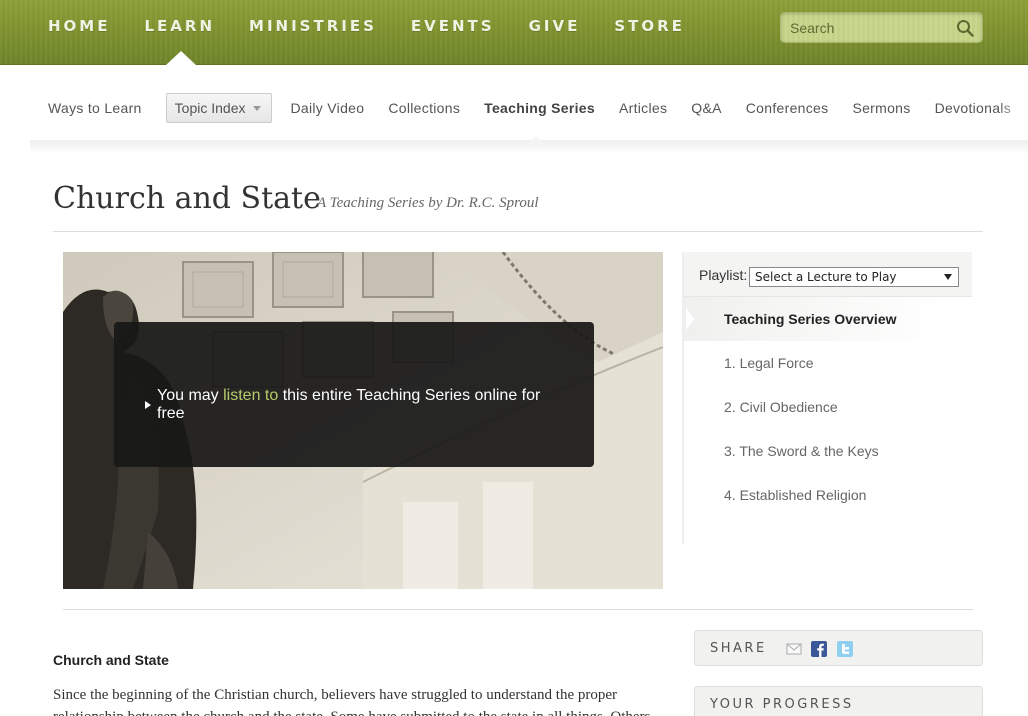 The width and height of the screenshot is (1028, 716). Describe the element at coordinates (453, 26) in the screenshot. I see `nav-events: EVENTS` at that location.